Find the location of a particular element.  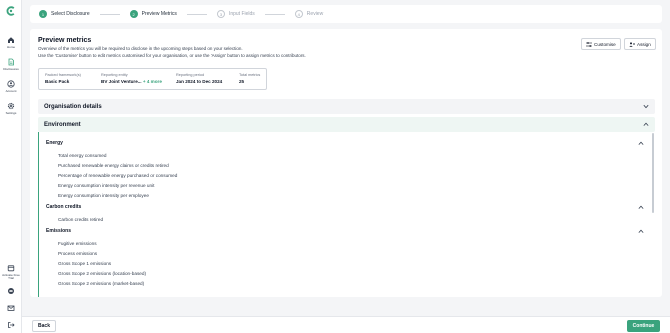

sidebar-item-label: Settings is located at coordinates (11, 113).